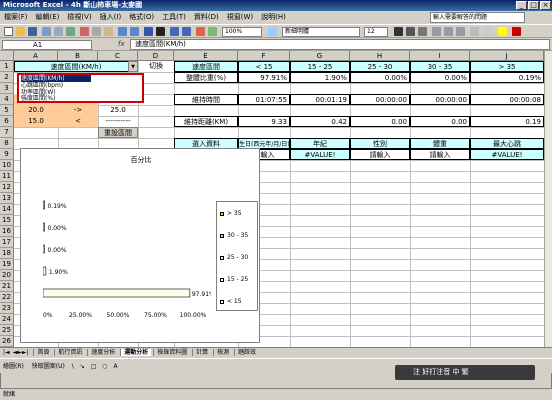  I want to click on copy-icon, so click(96, 31).